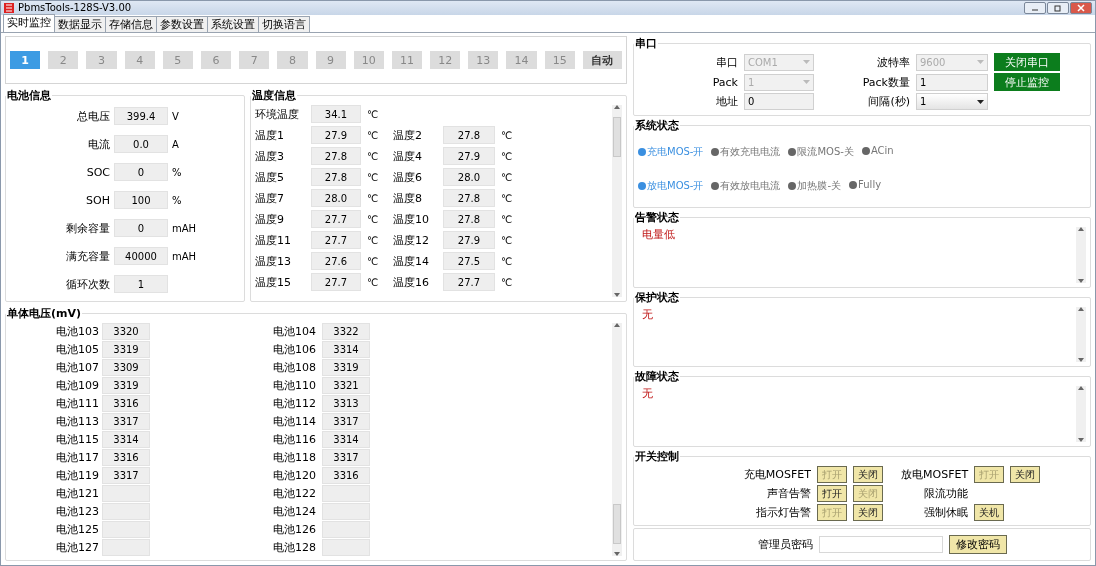 Image resolution: width=1096 pixels, height=566 pixels. Describe the element at coordinates (726, 101) in the screenshot. I see `field-label: 地址` at that location.